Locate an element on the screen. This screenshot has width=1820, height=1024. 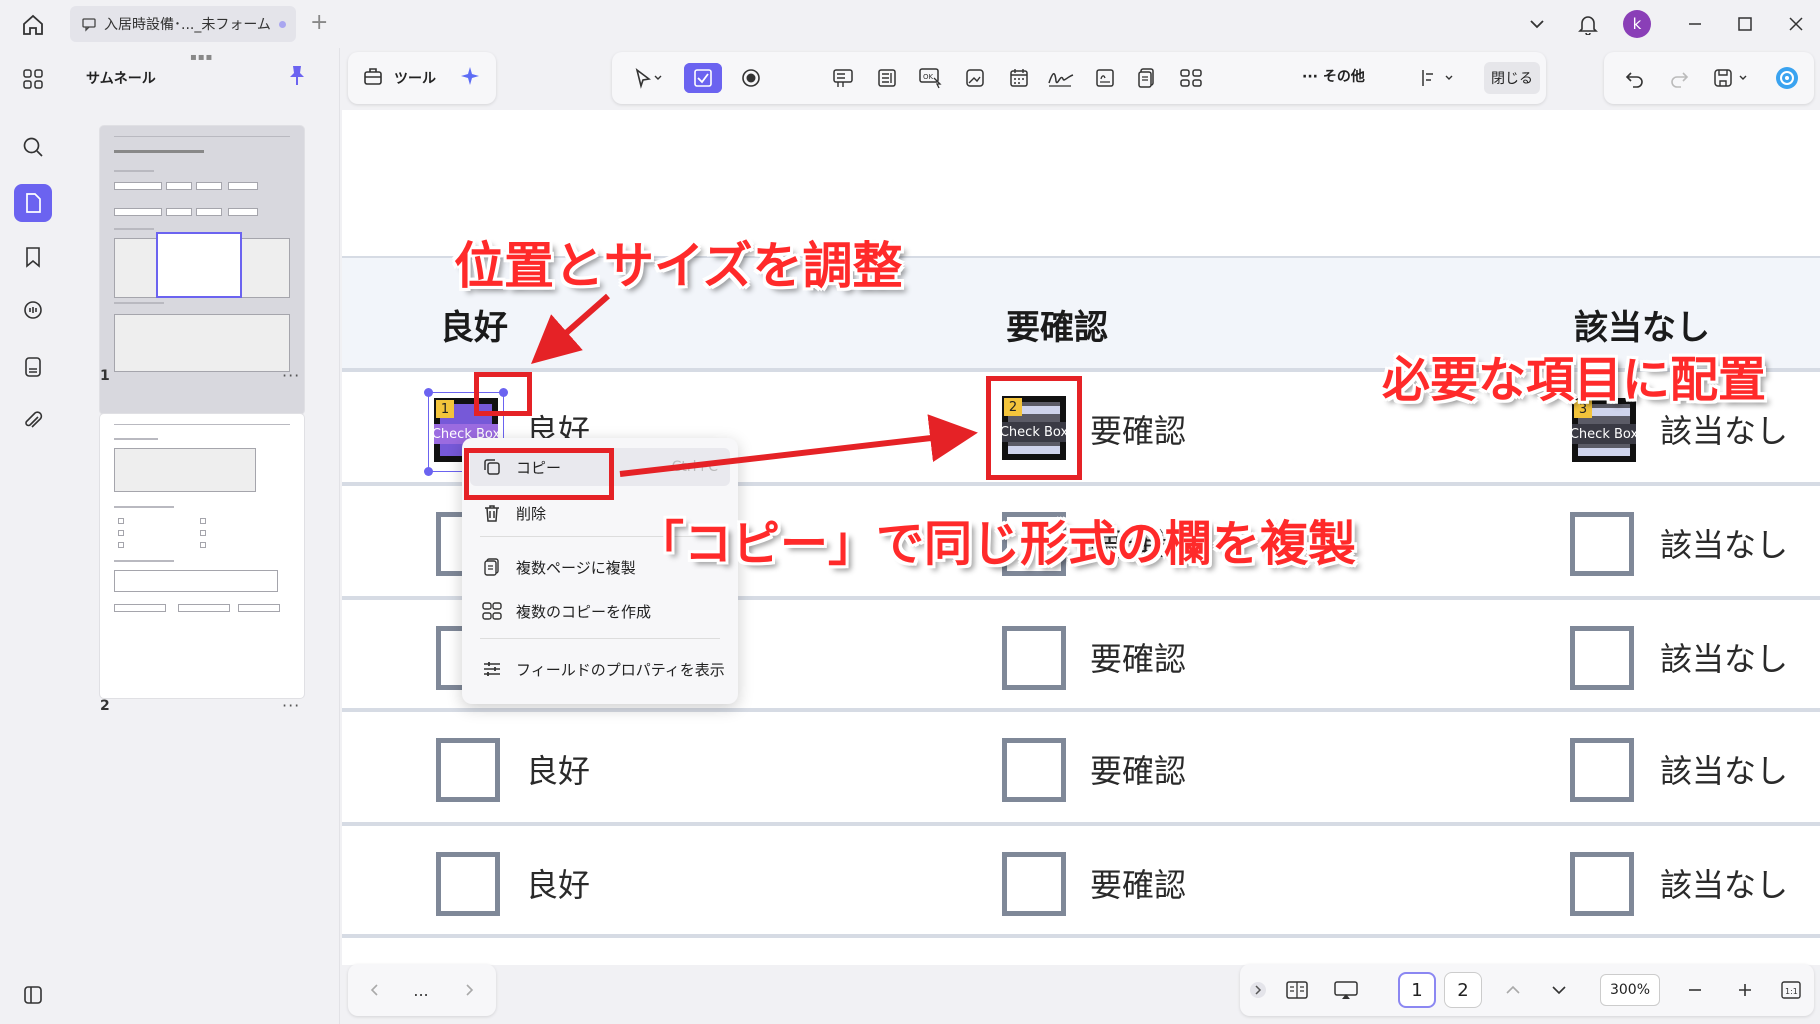
panel-toggle-button is located at coordinates (33, 995).